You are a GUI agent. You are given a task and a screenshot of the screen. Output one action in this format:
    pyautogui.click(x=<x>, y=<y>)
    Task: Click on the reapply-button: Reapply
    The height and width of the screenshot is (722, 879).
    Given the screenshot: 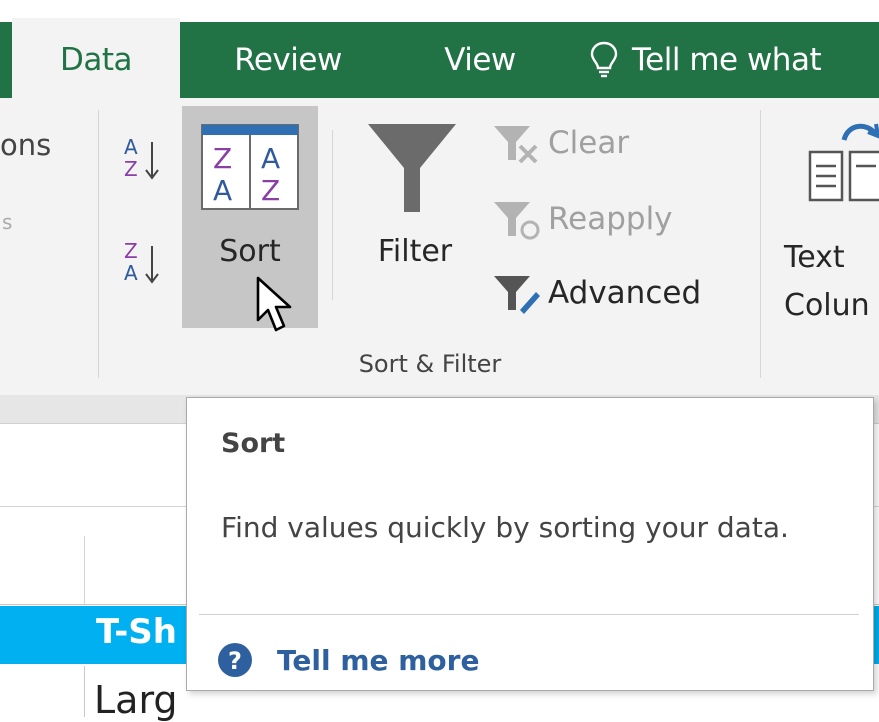 What is the action you would take?
    pyautogui.click(x=581, y=219)
    